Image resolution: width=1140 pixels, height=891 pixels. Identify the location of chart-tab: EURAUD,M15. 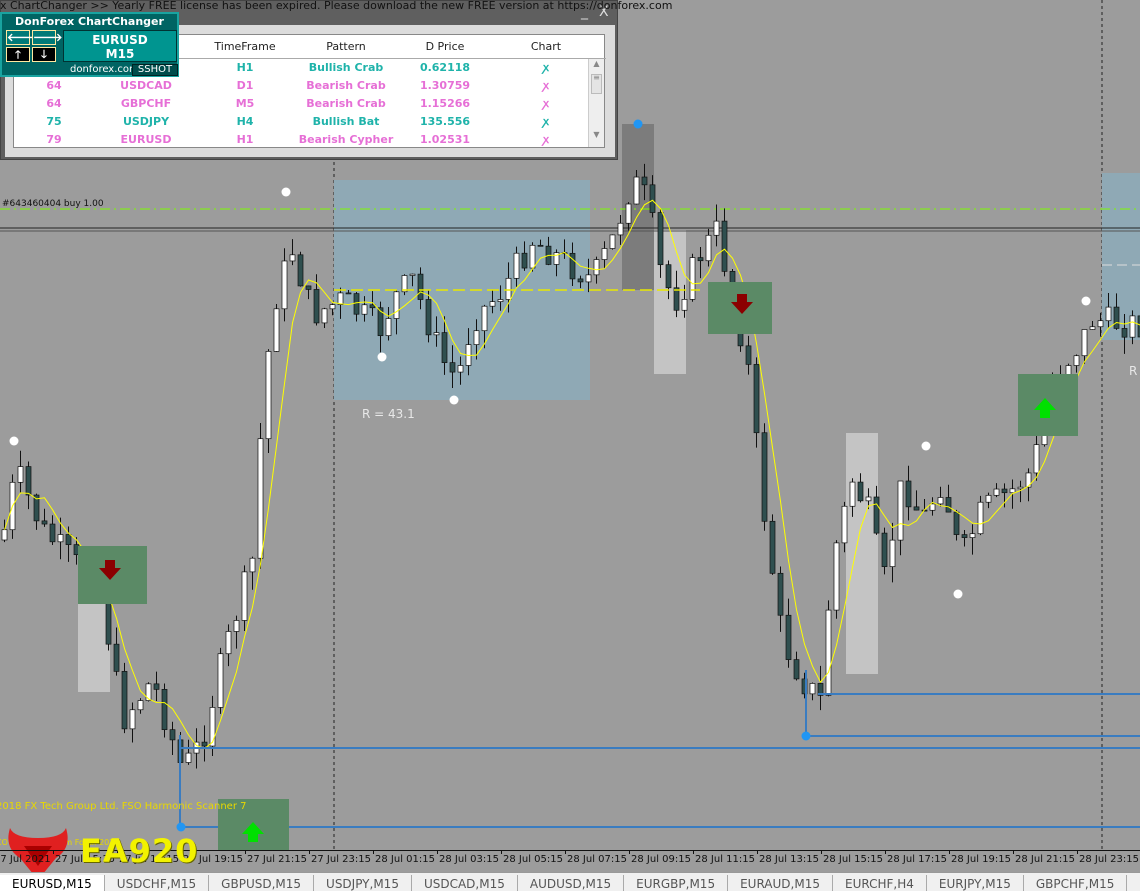
(780, 883).